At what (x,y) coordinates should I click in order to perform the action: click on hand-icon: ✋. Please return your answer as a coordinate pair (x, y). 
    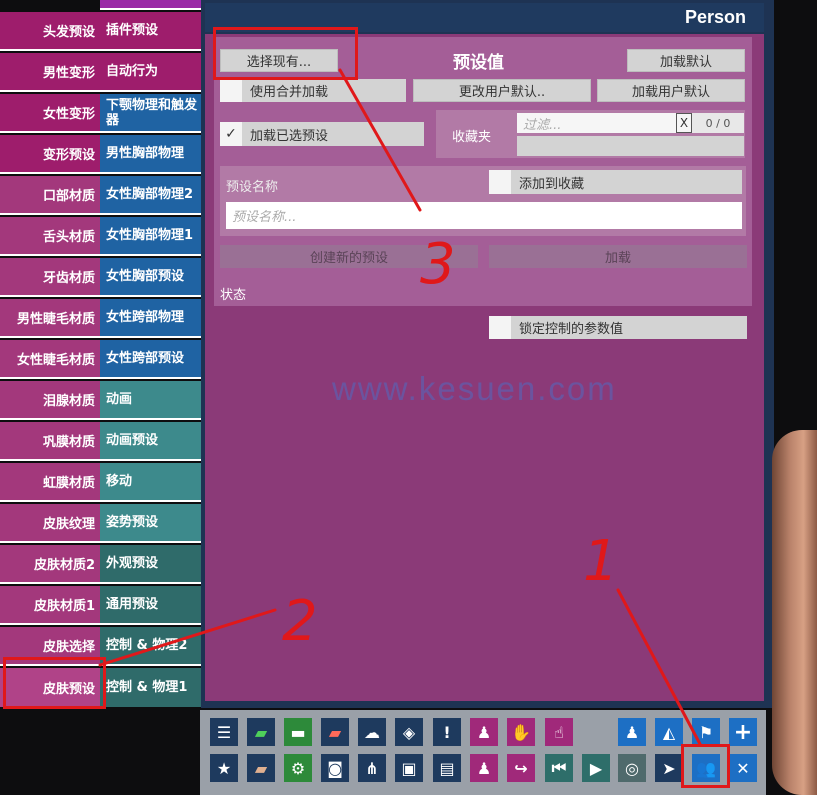
    Looking at the image, I should click on (521, 732).